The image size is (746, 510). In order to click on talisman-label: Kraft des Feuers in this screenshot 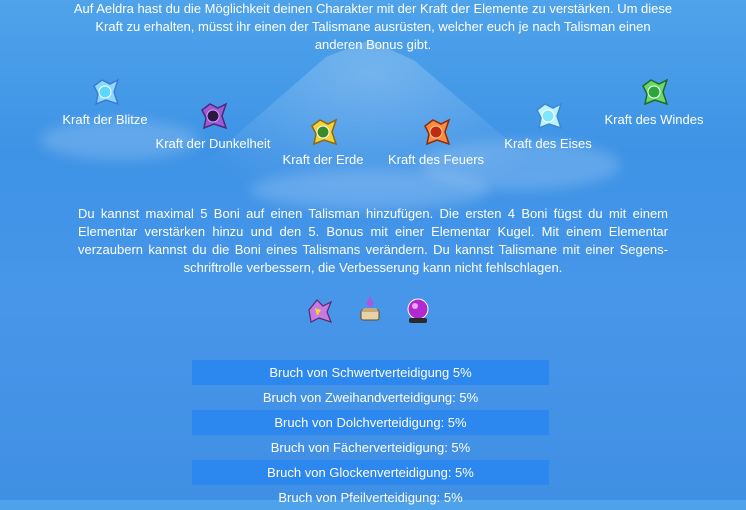, I will do `click(436, 159)`.